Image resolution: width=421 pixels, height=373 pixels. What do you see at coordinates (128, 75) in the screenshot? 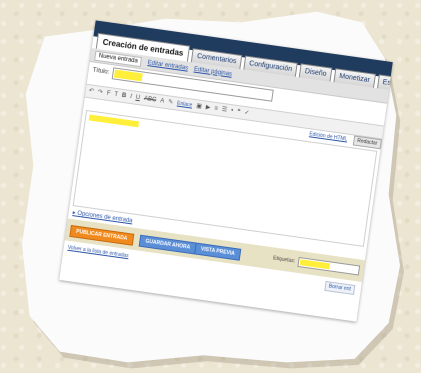
I see `title-highlight` at bounding box center [128, 75].